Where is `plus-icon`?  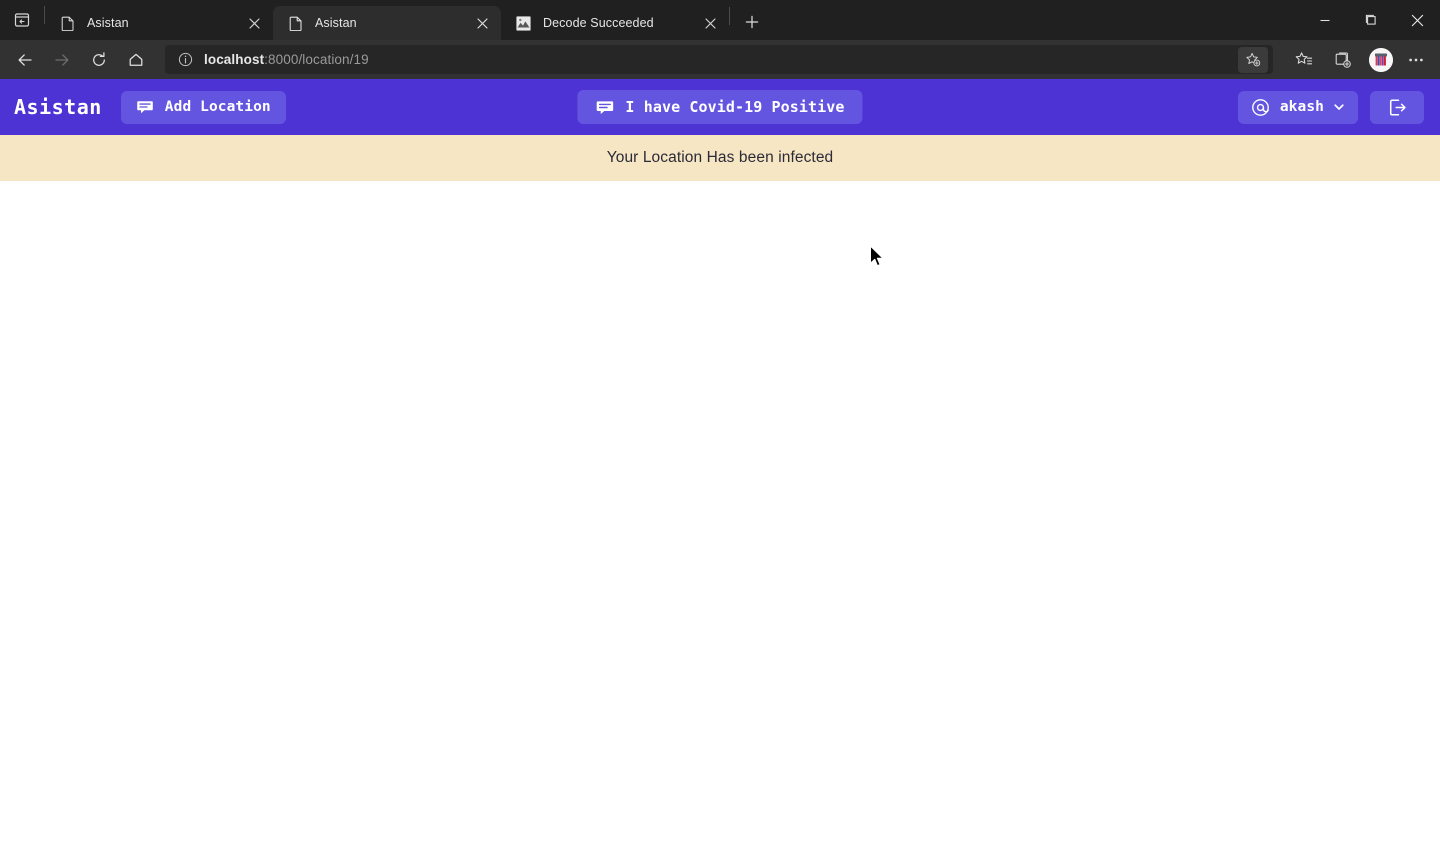
plus-icon is located at coordinates (752, 22).